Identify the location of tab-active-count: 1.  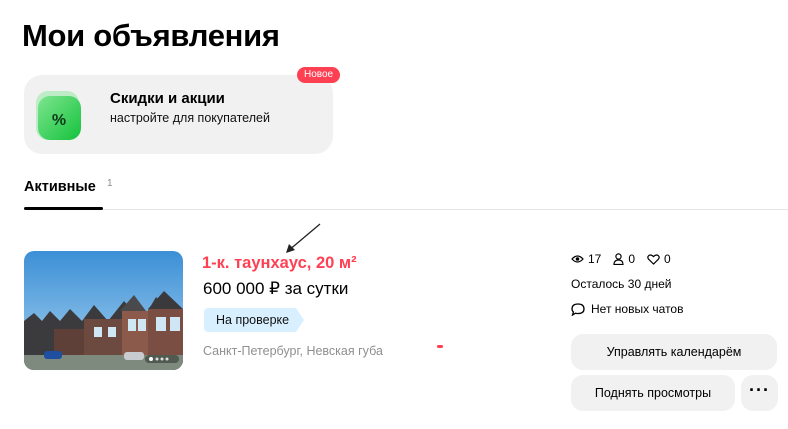
(110, 183).